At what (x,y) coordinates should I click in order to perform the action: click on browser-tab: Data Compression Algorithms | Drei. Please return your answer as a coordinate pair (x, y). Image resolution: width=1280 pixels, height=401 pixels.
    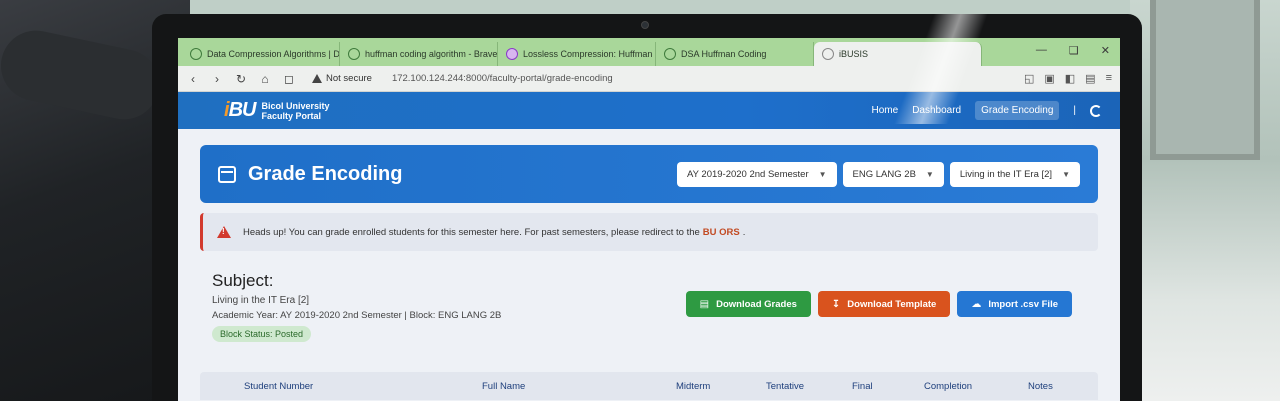
    Looking at the image, I should click on (261, 54).